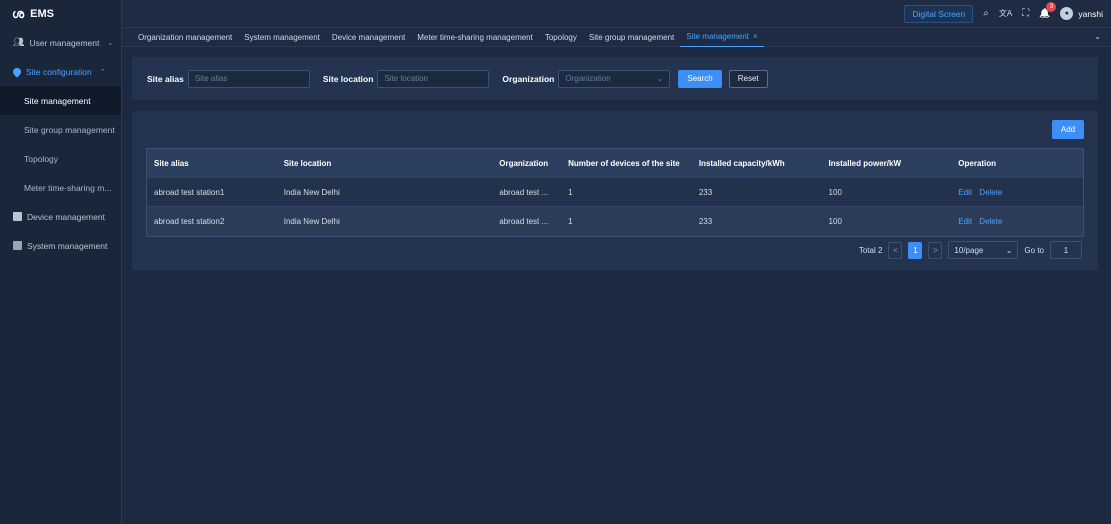 This screenshot has height=524, width=1111. Describe the element at coordinates (1090, 13) in the screenshot. I see `username: yanshi` at that location.